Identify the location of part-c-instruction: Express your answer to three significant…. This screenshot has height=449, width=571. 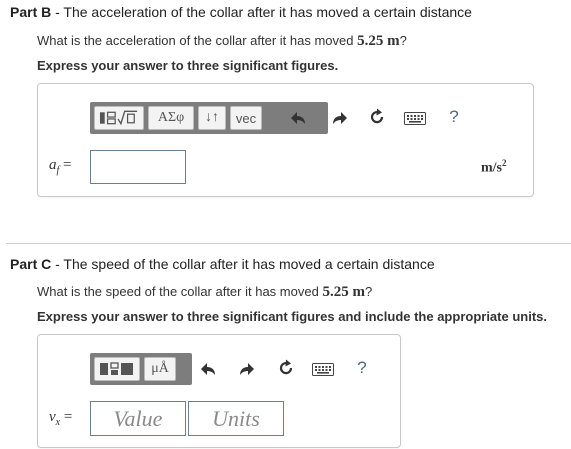
(292, 316).